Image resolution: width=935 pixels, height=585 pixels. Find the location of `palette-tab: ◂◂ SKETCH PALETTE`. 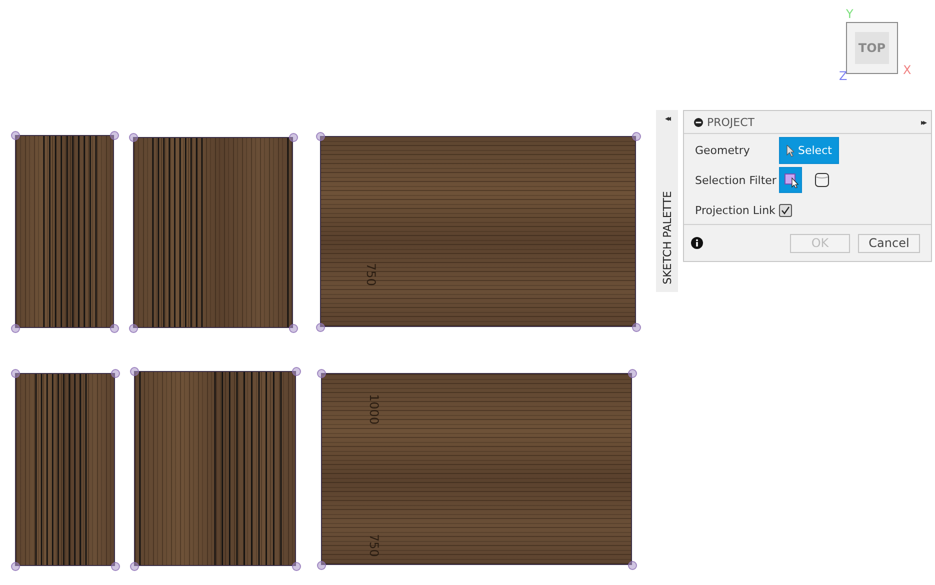

palette-tab: ◂◂ SKETCH PALETTE is located at coordinates (667, 201).